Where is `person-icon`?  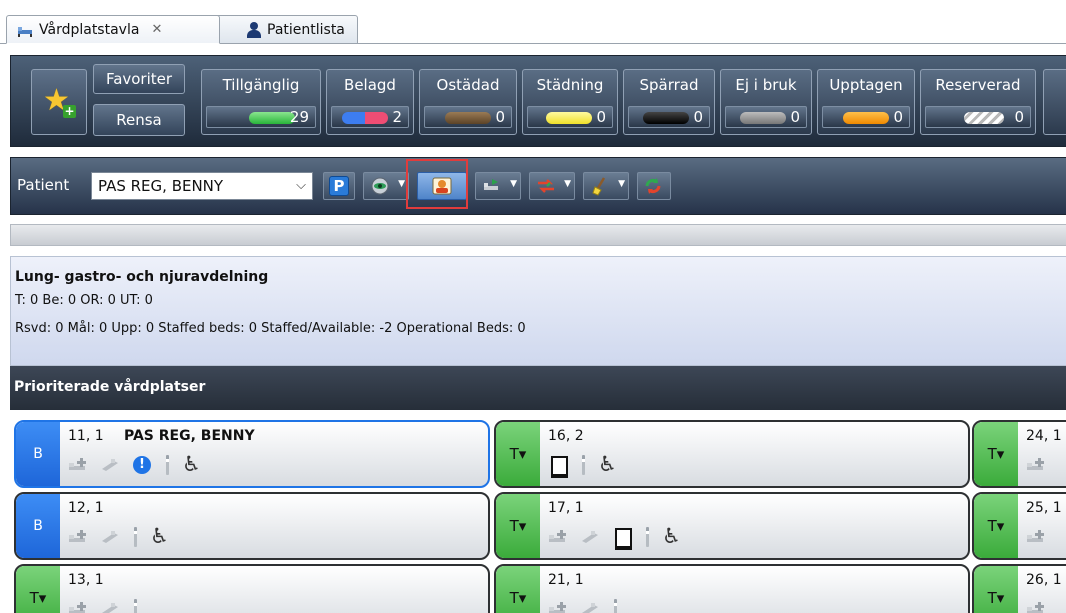 person-icon is located at coordinates (254, 29).